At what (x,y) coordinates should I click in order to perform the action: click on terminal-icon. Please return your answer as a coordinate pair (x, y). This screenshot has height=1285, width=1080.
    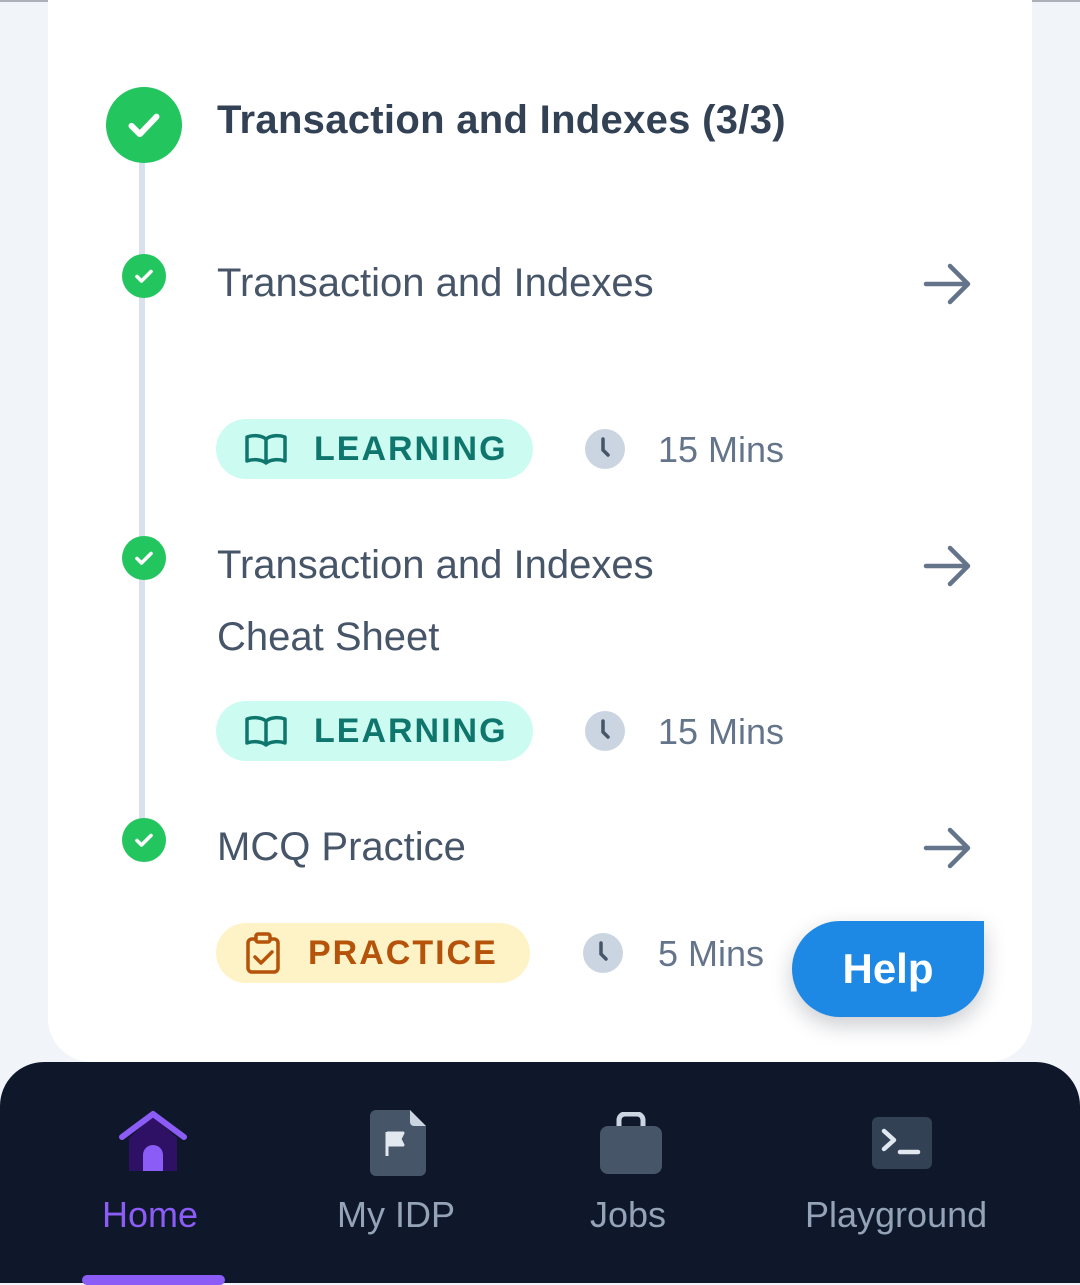
    Looking at the image, I should click on (902, 1143).